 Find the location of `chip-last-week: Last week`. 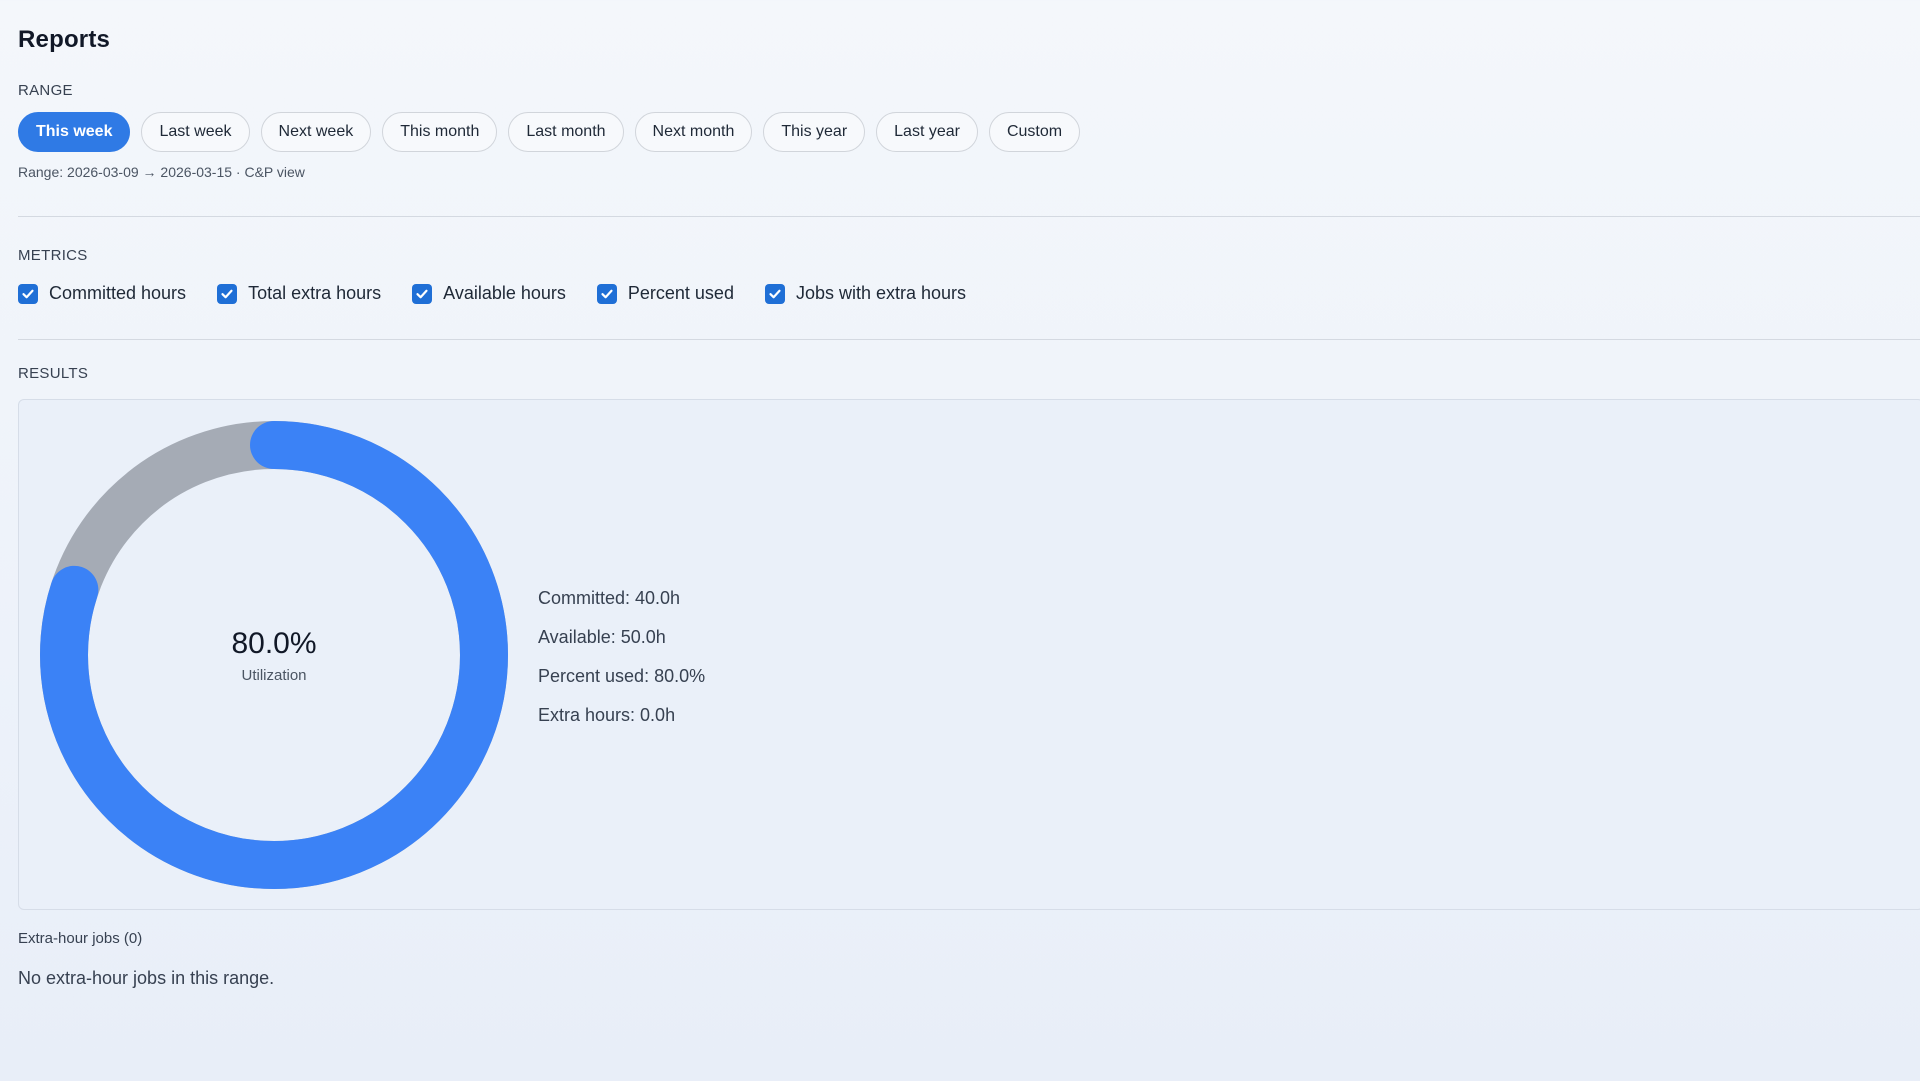

chip-last-week: Last week is located at coordinates (195, 132).